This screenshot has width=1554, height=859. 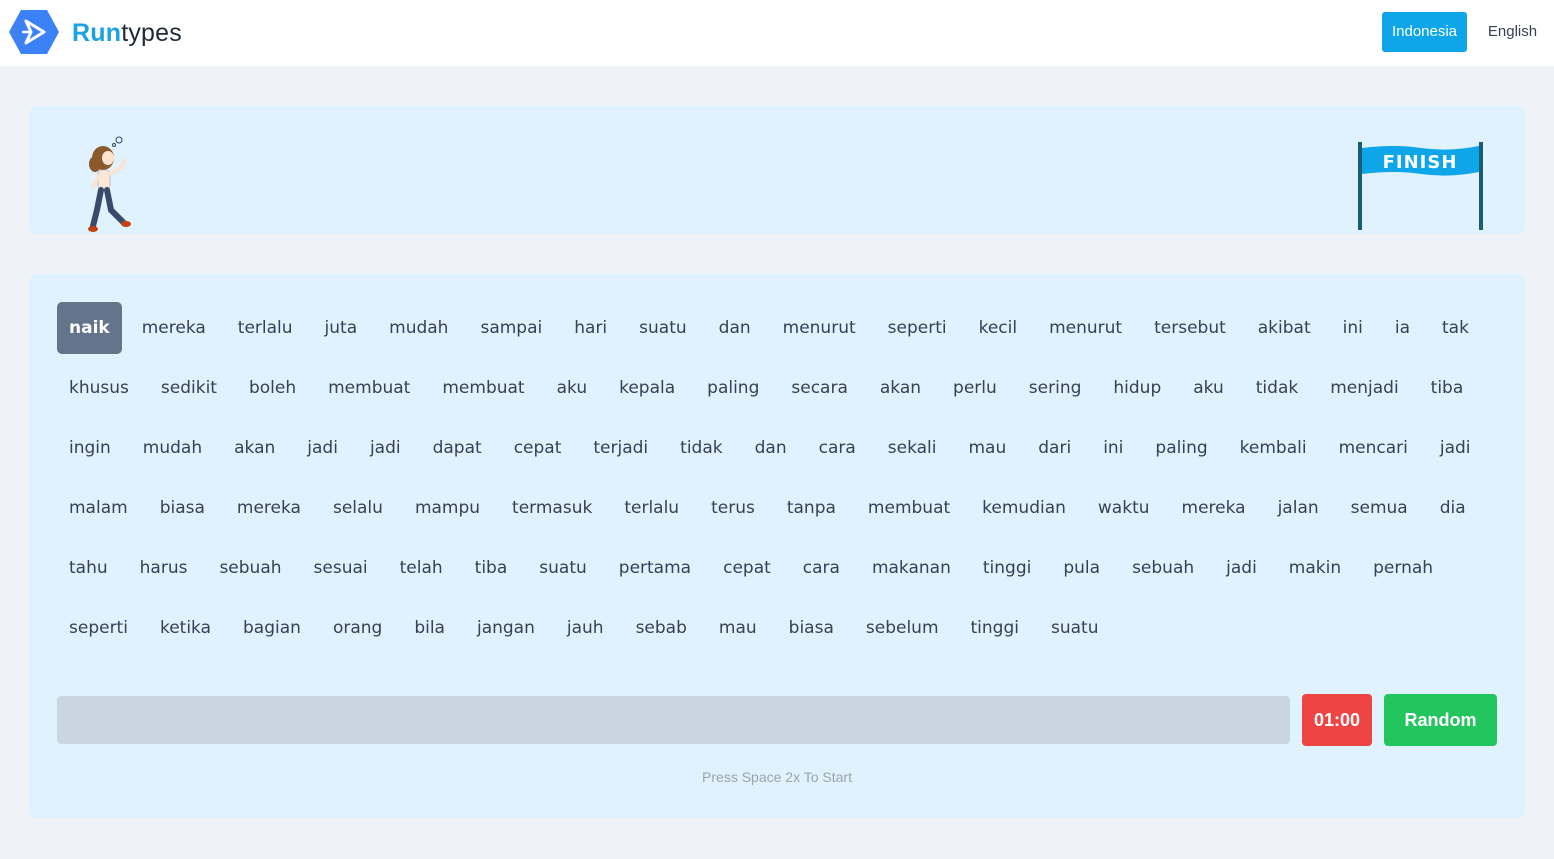 What do you see at coordinates (537, 448) in the screenshot?
I see `word-item: cepat` at bounding box center [537, 448].